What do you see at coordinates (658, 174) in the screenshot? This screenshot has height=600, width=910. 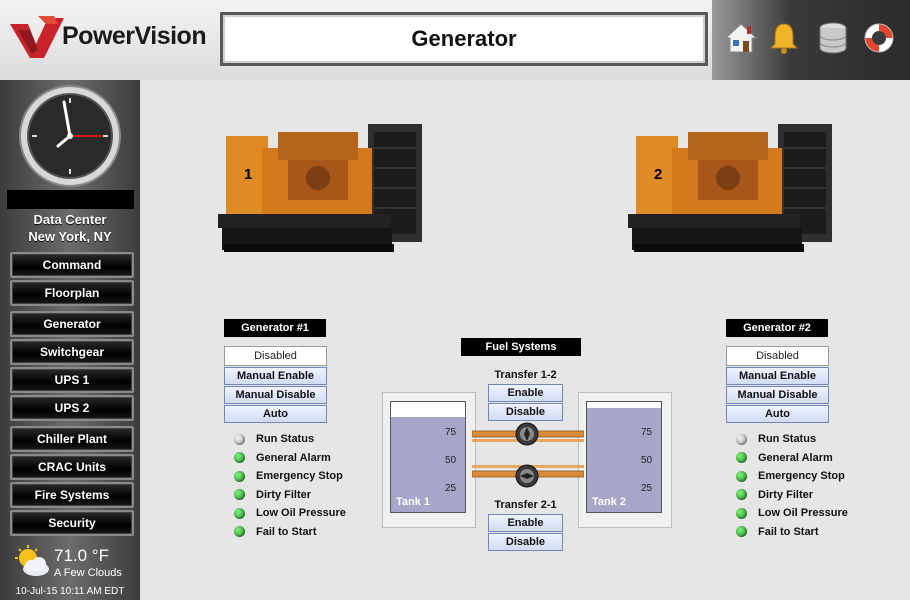 I see `generator-2-number: 2` at bounding box center [658, 174].